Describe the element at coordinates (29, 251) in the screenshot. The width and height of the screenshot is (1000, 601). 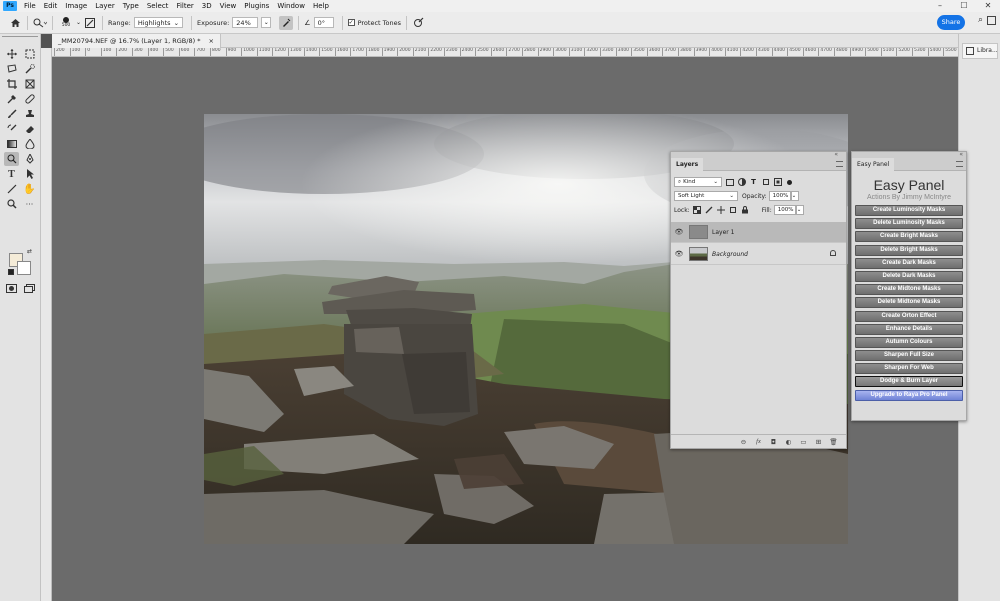
I see `swap-colors-icon: ⇄` at that location.